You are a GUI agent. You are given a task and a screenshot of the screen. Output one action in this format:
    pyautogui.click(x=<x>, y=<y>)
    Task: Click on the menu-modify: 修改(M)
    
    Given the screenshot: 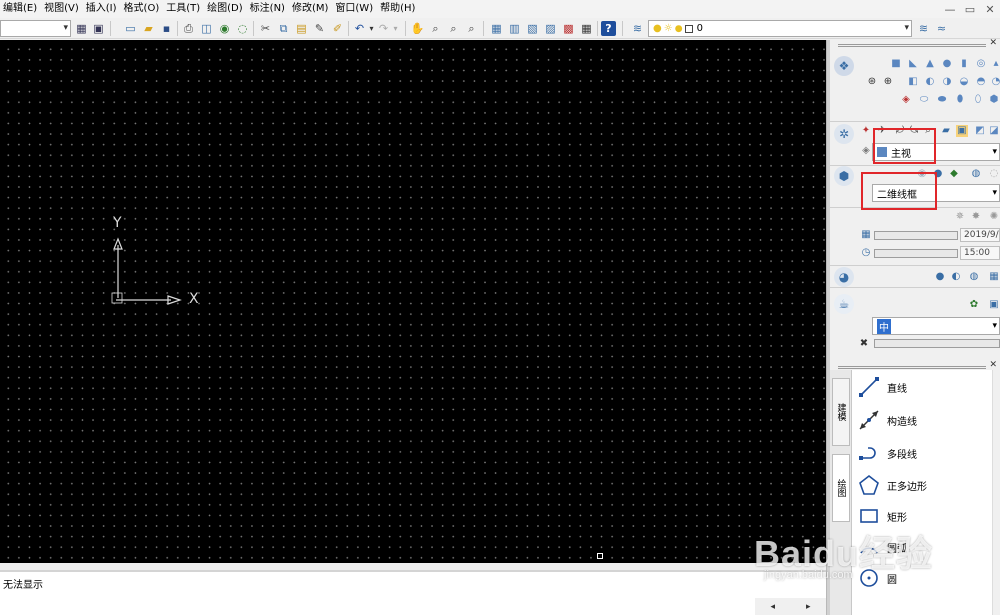 What is the action you would take?
    pyautogui.click(x=310, y=9)
    